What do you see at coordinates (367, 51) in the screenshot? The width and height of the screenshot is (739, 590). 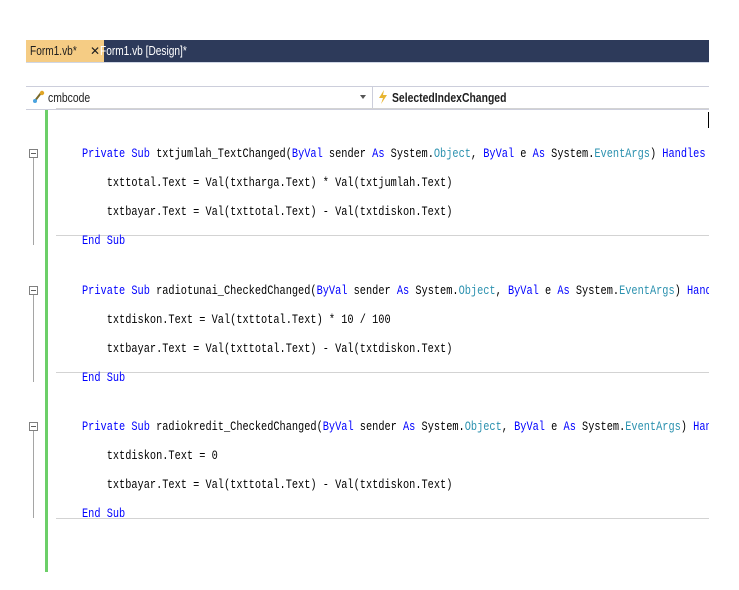 I see `document-tab-strip: Form1.vb* ✕ Form1.vb [Design]*` at bounding box center [367, 51].